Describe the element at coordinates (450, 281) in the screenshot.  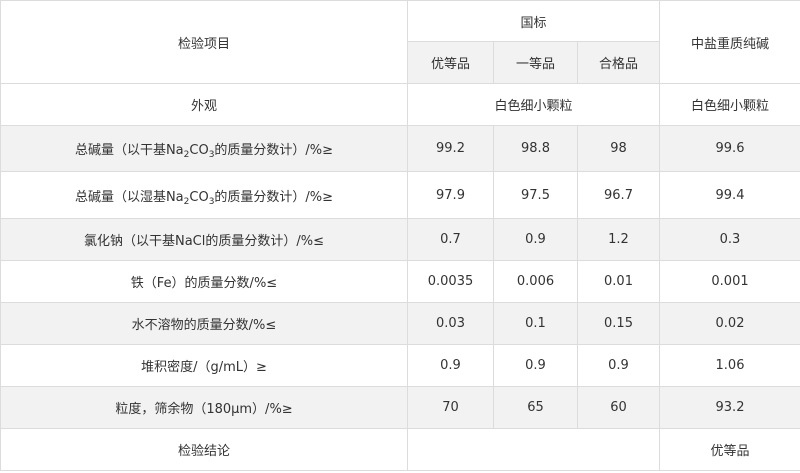
I see `value-excellent: 0.0035` at that location.